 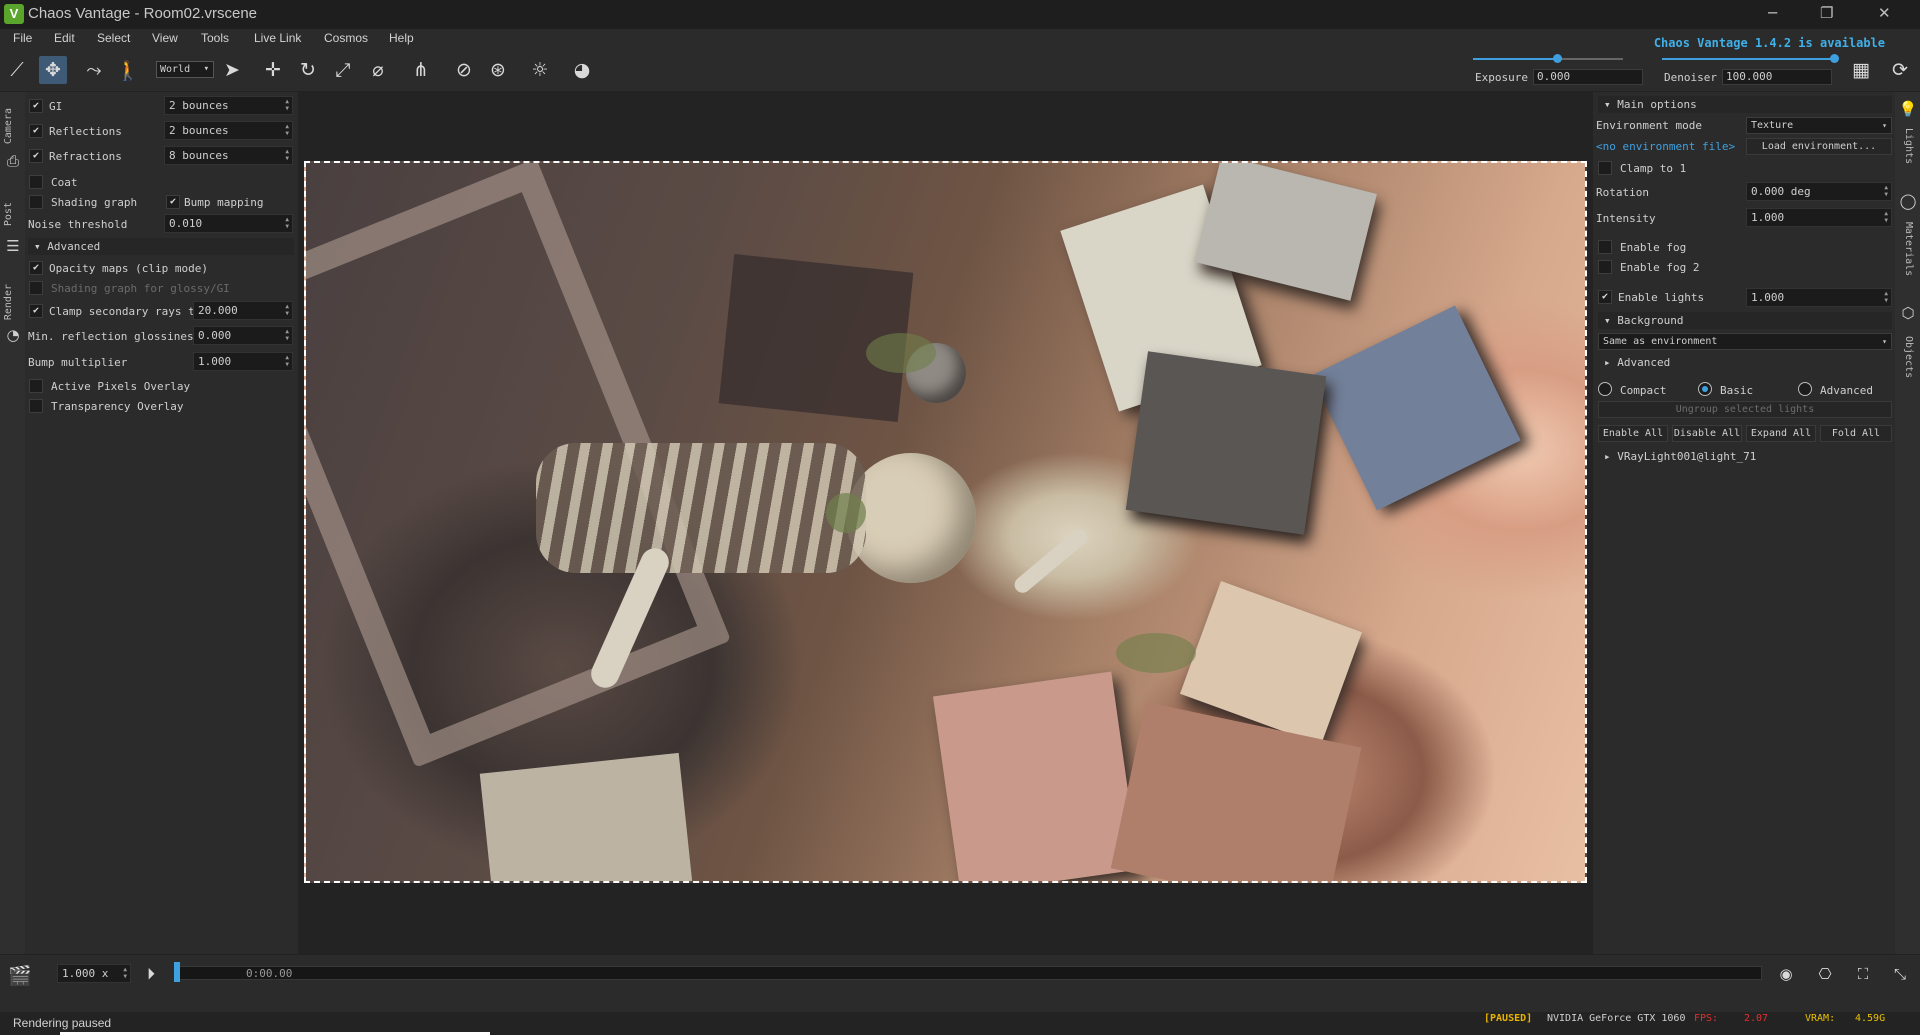 What do you see at coordinates (343, 70) in the screenshot?
I see `scale-icon: ⤢` at bounding box center [343, 70].